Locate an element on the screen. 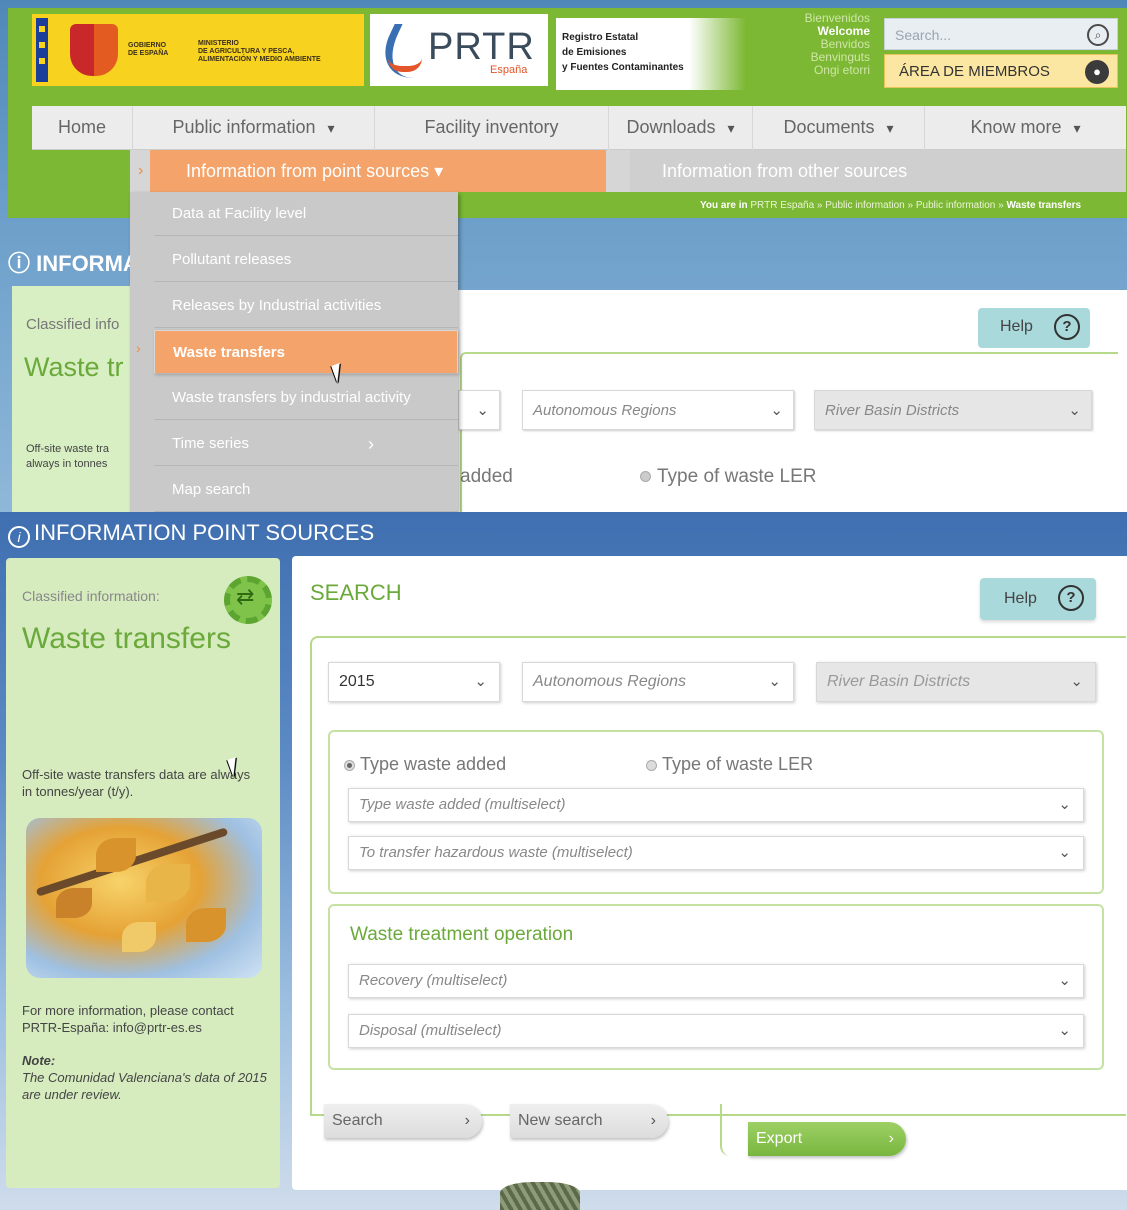 The height and width of the screenshot is (1210, 1127). type-waste-added-select: Type waste added (multiselect) ⌄ is located at coordinates (716, 805).